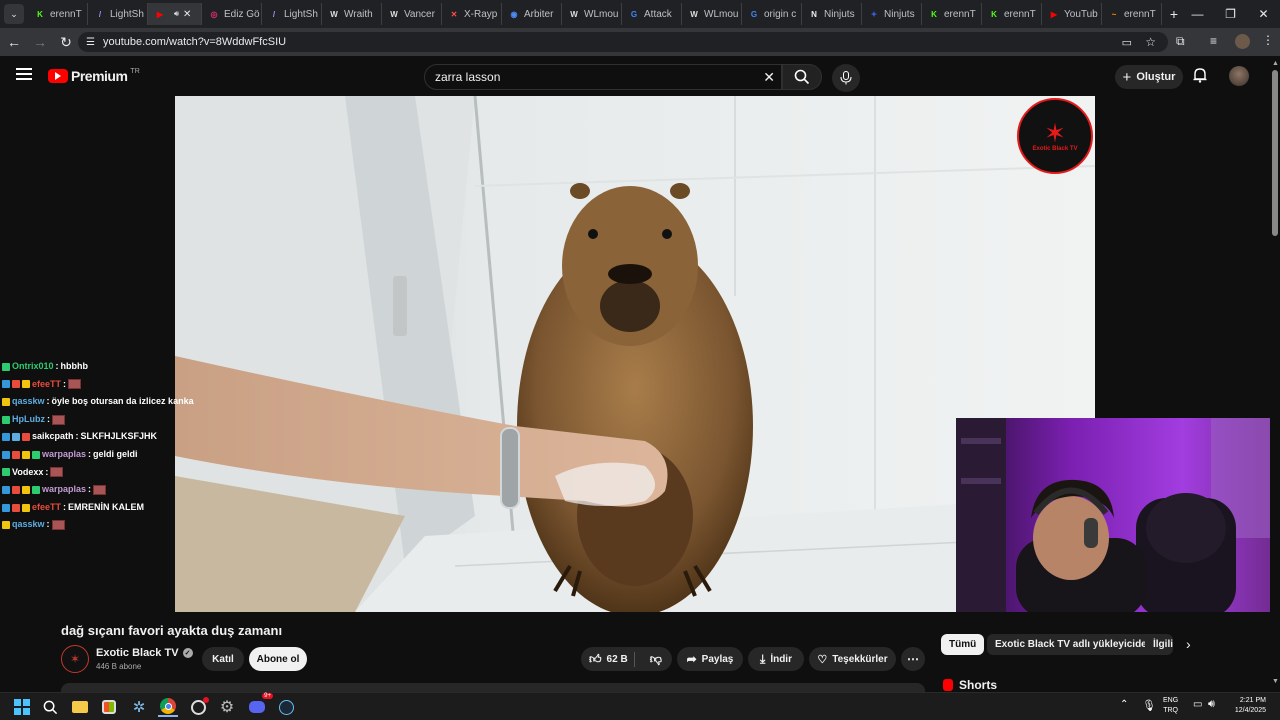 Image resolution: width=1280 pixels, height=720 pixels. What do you see at coordinates (1132, 14) in the screenshot?
I see `browser-tab: ~ erennT` at bounding box center [1132, 14].